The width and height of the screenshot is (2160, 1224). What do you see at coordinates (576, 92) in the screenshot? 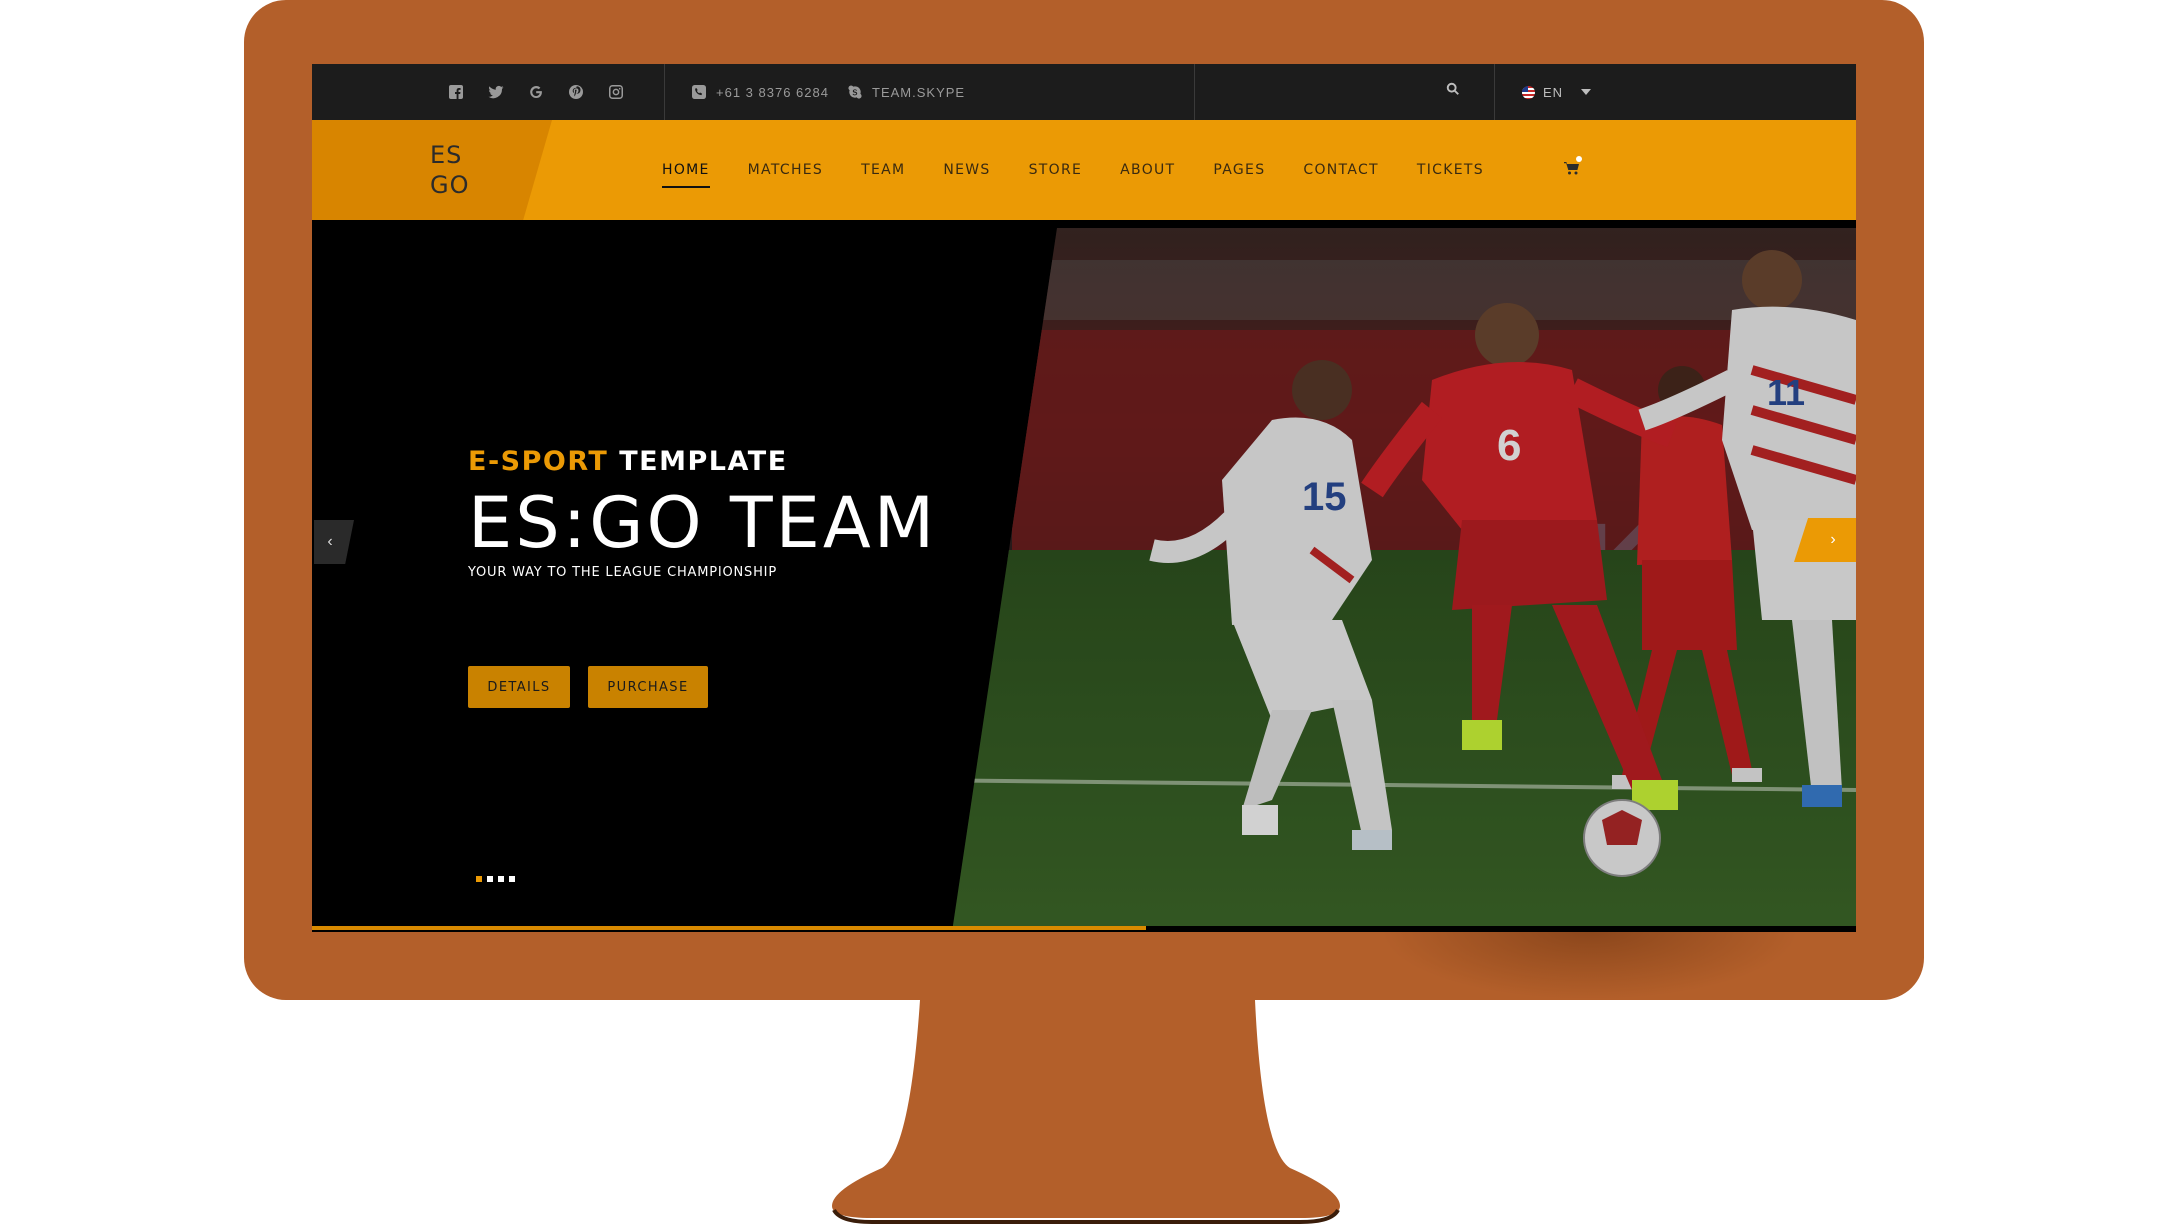
I see `pinterest-icon` at bounding box center [576, 92].